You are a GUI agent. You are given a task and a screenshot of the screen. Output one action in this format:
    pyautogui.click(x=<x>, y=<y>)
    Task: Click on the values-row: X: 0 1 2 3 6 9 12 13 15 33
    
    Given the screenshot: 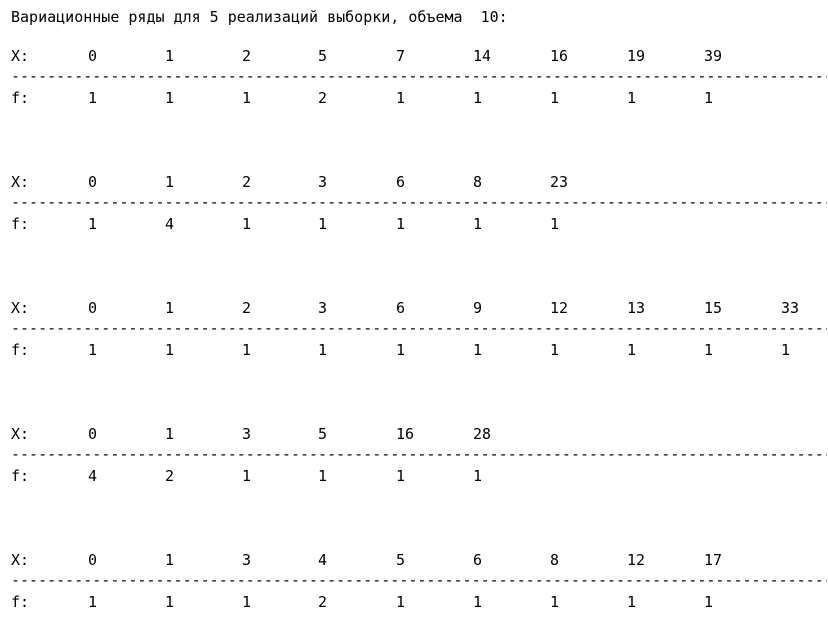 What is the action you would take?
    pyautogui.click(x=414, y=308)
    